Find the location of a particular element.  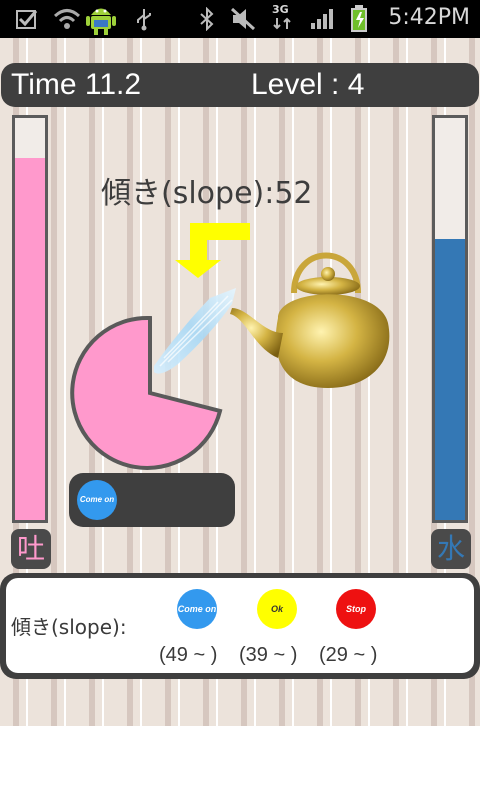

header-bar: Time 11.2 Level : 4 is located at coordinates (240, 85).